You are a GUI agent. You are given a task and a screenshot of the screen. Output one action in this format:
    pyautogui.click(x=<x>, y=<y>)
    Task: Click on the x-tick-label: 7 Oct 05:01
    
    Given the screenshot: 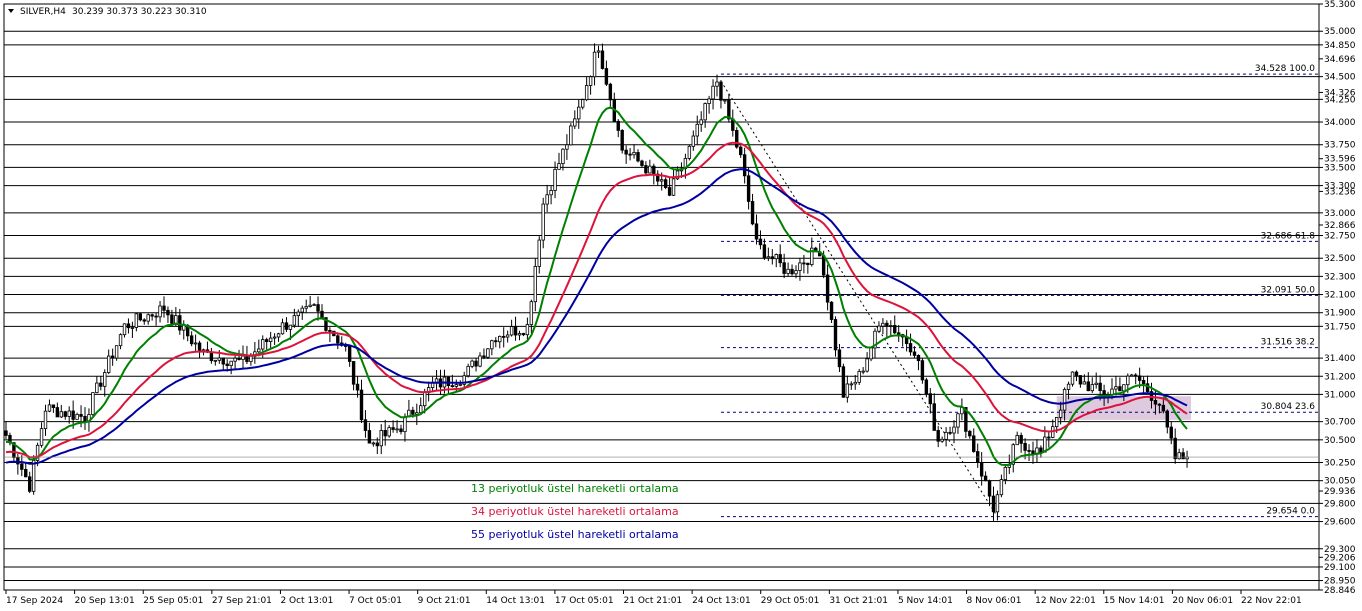 What is the action you would take?
    pyautogui.click(x=375, y=601)
    